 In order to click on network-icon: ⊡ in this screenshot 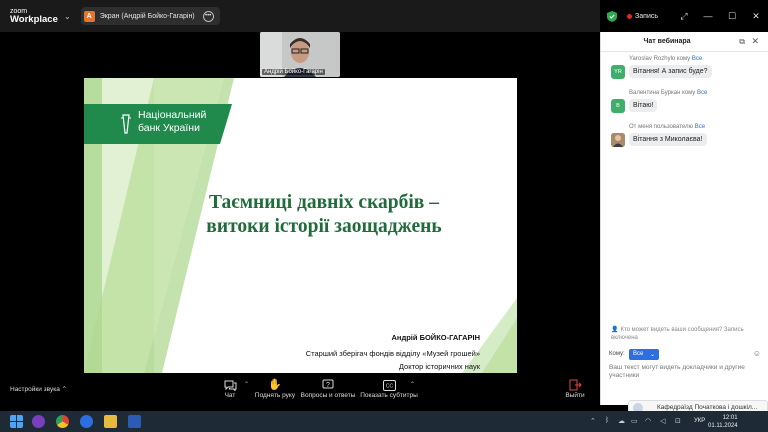, I will do `click(678, 421)`.